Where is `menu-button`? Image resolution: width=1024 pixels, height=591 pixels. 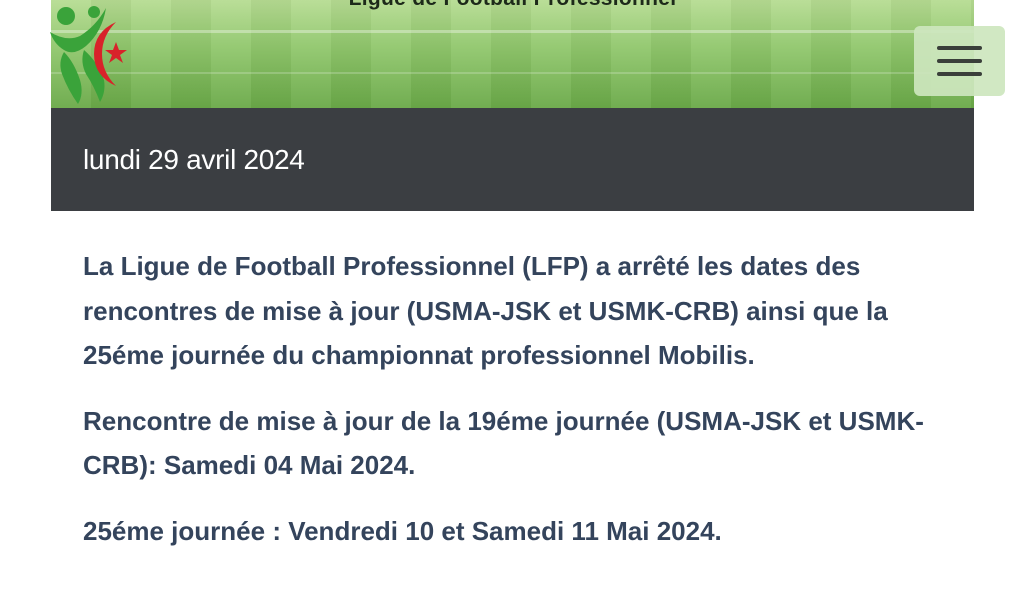
menu-button is located at coordinates (959, 61).